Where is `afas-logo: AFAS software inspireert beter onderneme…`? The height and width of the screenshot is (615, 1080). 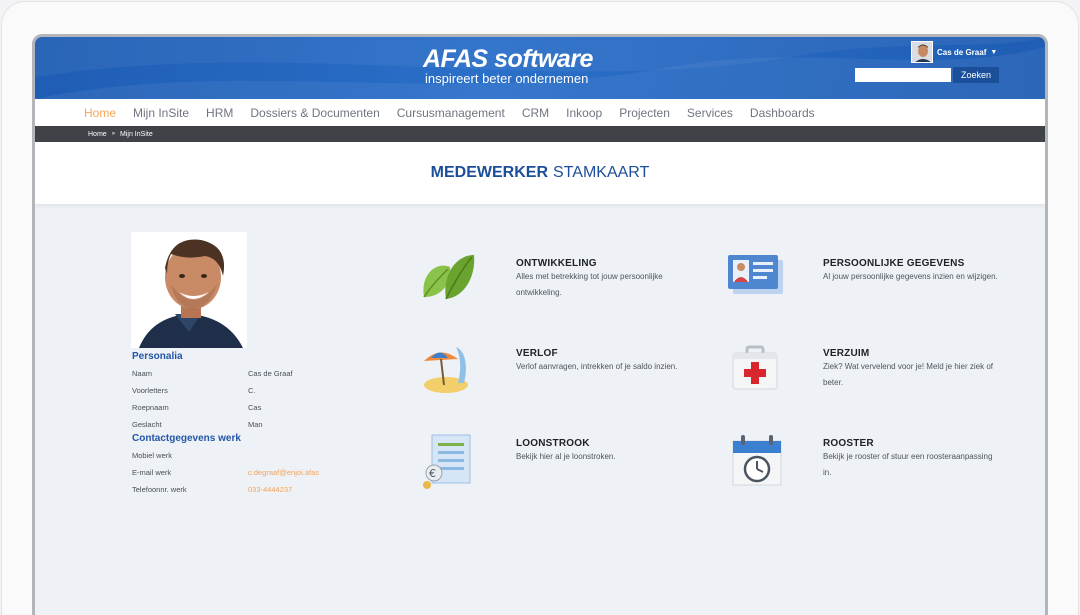
afas-logo: AFAS software inspireert beter onderneme… is located at coordinates (508, 65).